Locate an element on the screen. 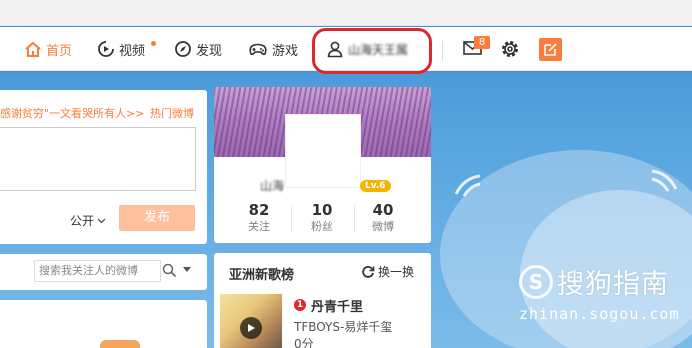 The image size is (692, 348). compose-button is located at coordinates (550, 49).